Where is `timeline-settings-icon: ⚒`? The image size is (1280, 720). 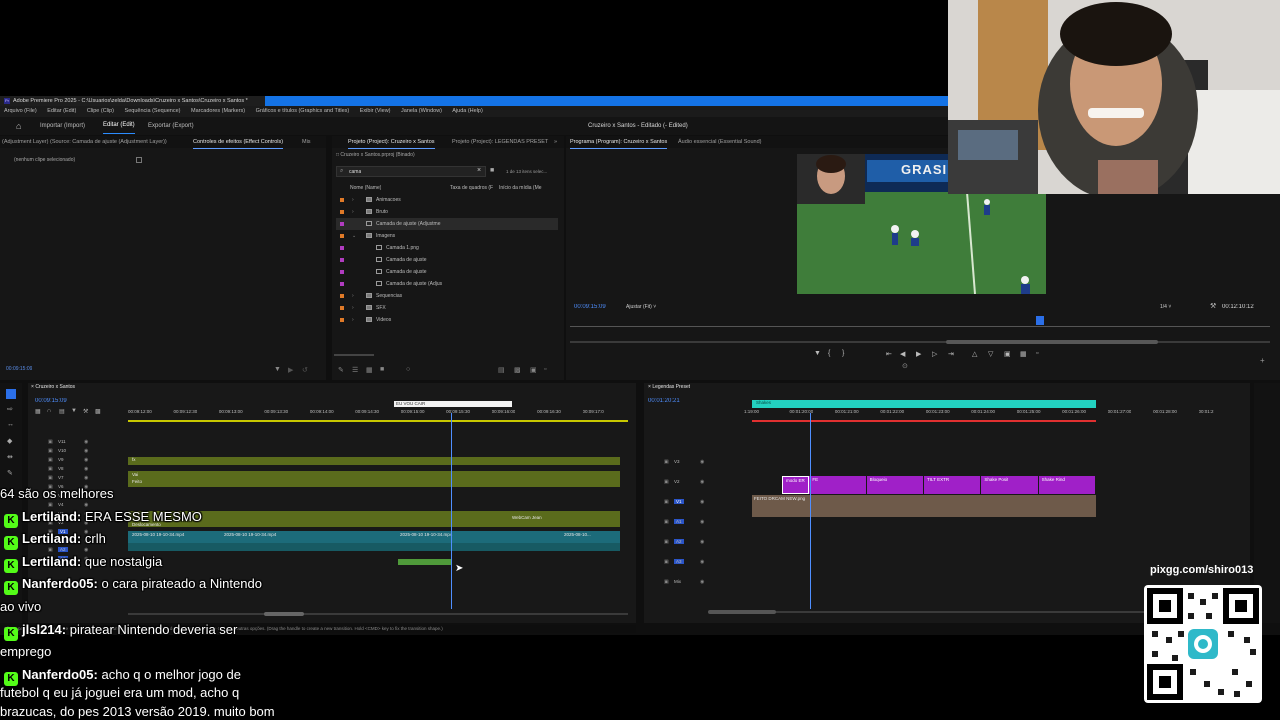
timeline-settings-icon: ⚒ is located at coordinates (85, 411).